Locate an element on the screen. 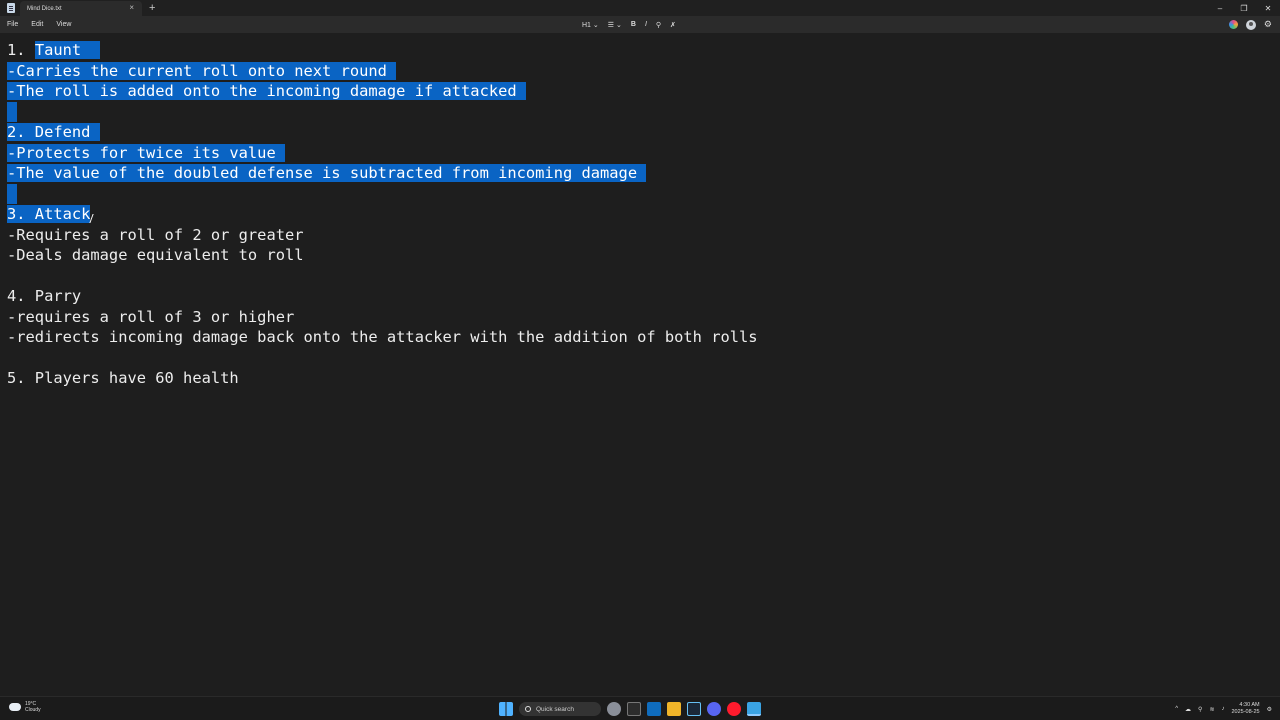 This screenshot has height=720, width=1280. tab-title: Mind Dice.txt is located at coordinates (44, 8).